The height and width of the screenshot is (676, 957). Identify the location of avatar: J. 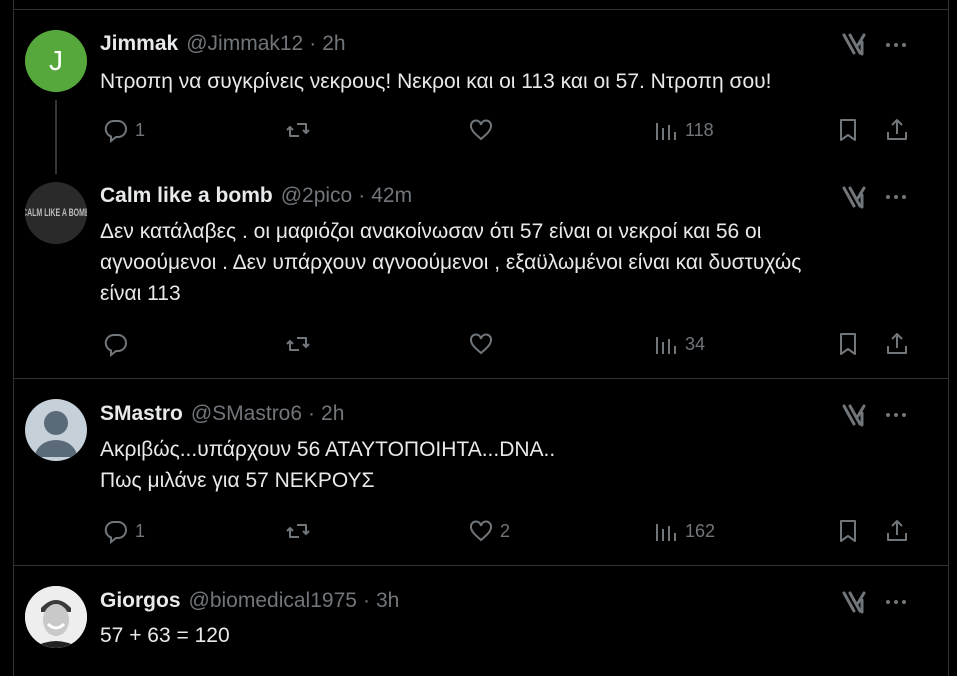
(56, 61).